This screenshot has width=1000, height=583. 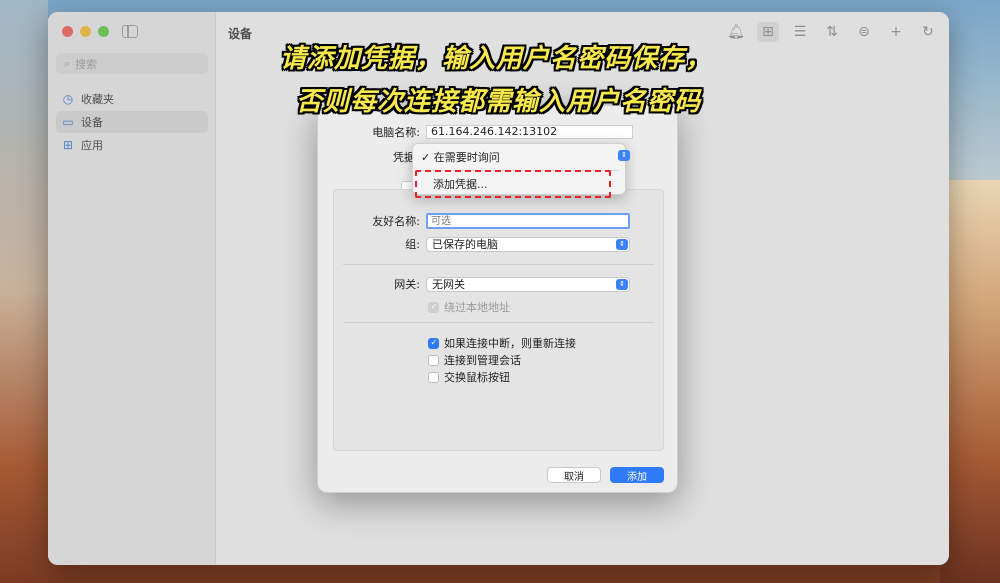 I want to click on gateway-select: 无网关 ⇕, so click(x=528, y=284).